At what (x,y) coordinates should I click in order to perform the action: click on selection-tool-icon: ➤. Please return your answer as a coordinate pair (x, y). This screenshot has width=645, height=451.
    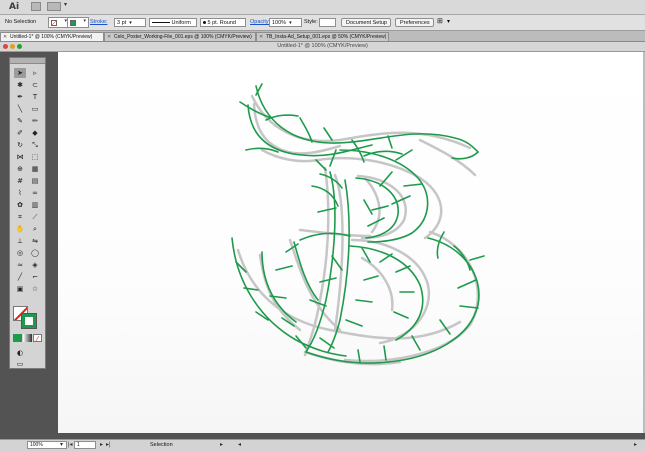
    Looking at the image, I should click on (20, 73).